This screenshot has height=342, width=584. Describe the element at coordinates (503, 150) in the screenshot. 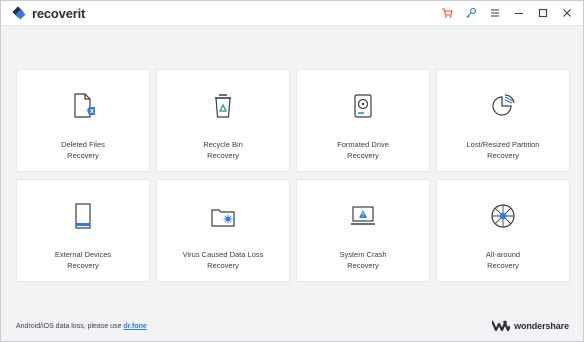

I see `card-label: Lost/Resized Partition Recovery` at that location.